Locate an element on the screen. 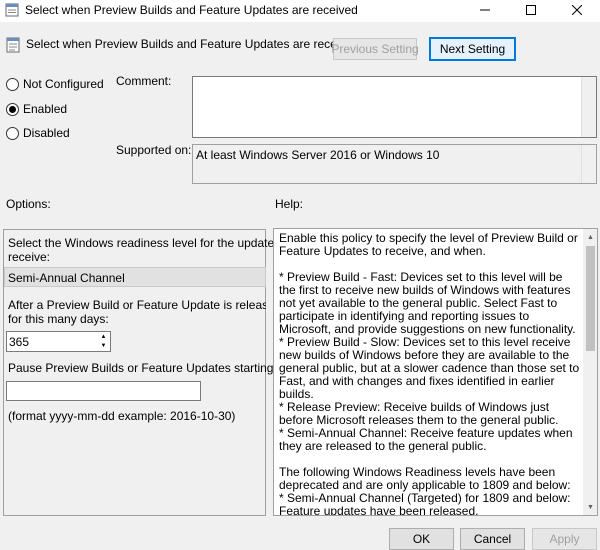  comment-field is located at coordinates (394, 107).